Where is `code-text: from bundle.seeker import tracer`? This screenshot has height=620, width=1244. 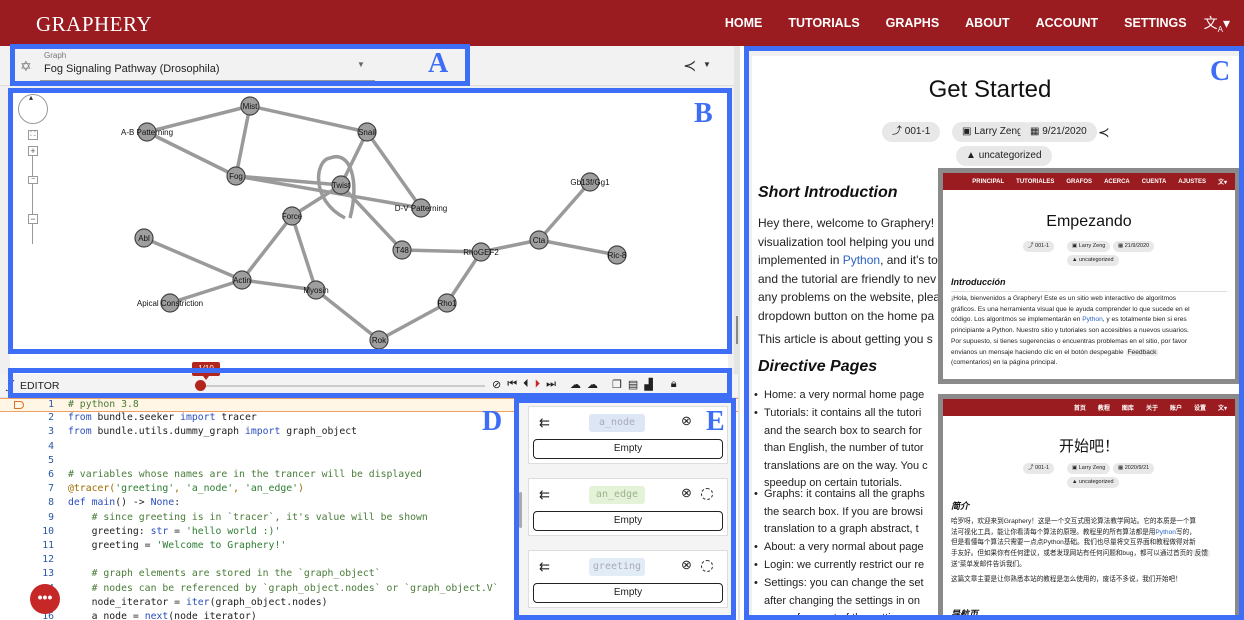 code-text: from bundle.seeker import tracer is located at coordinates (162, 418).